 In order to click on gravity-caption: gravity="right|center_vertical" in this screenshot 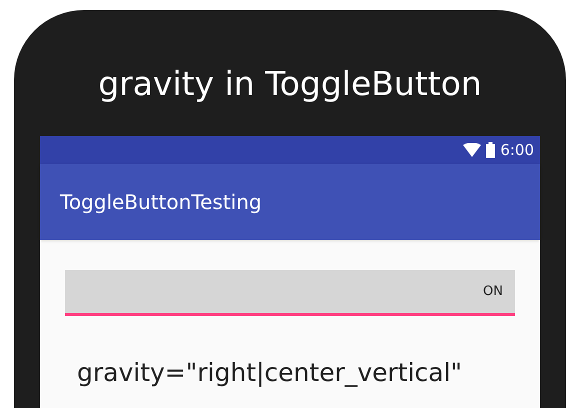, I will do `click(270, 373)`.